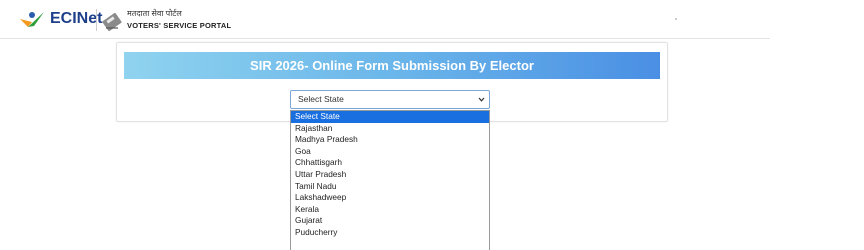  Describe the element at coordinates (390, 163) in the screenshot. I see `state-option-chhattisgarh: Chhattisgarh` at that location.